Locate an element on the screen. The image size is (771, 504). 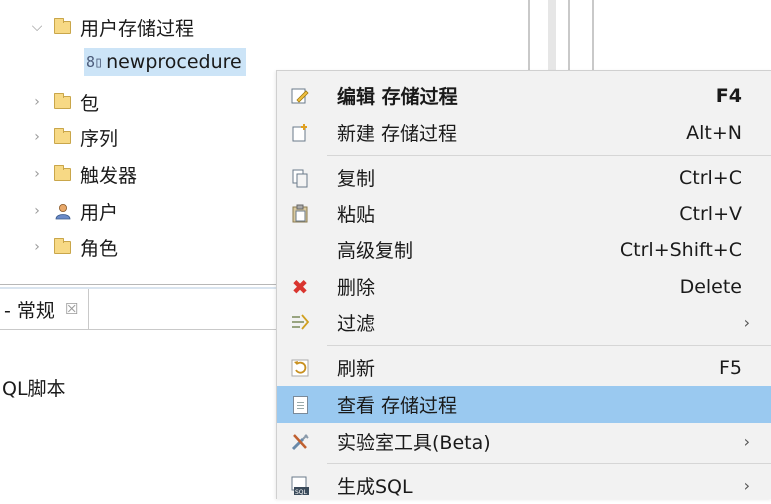
menu-item-paste: 粘贴 Ctrl+V is located at coordinates (524, 213).